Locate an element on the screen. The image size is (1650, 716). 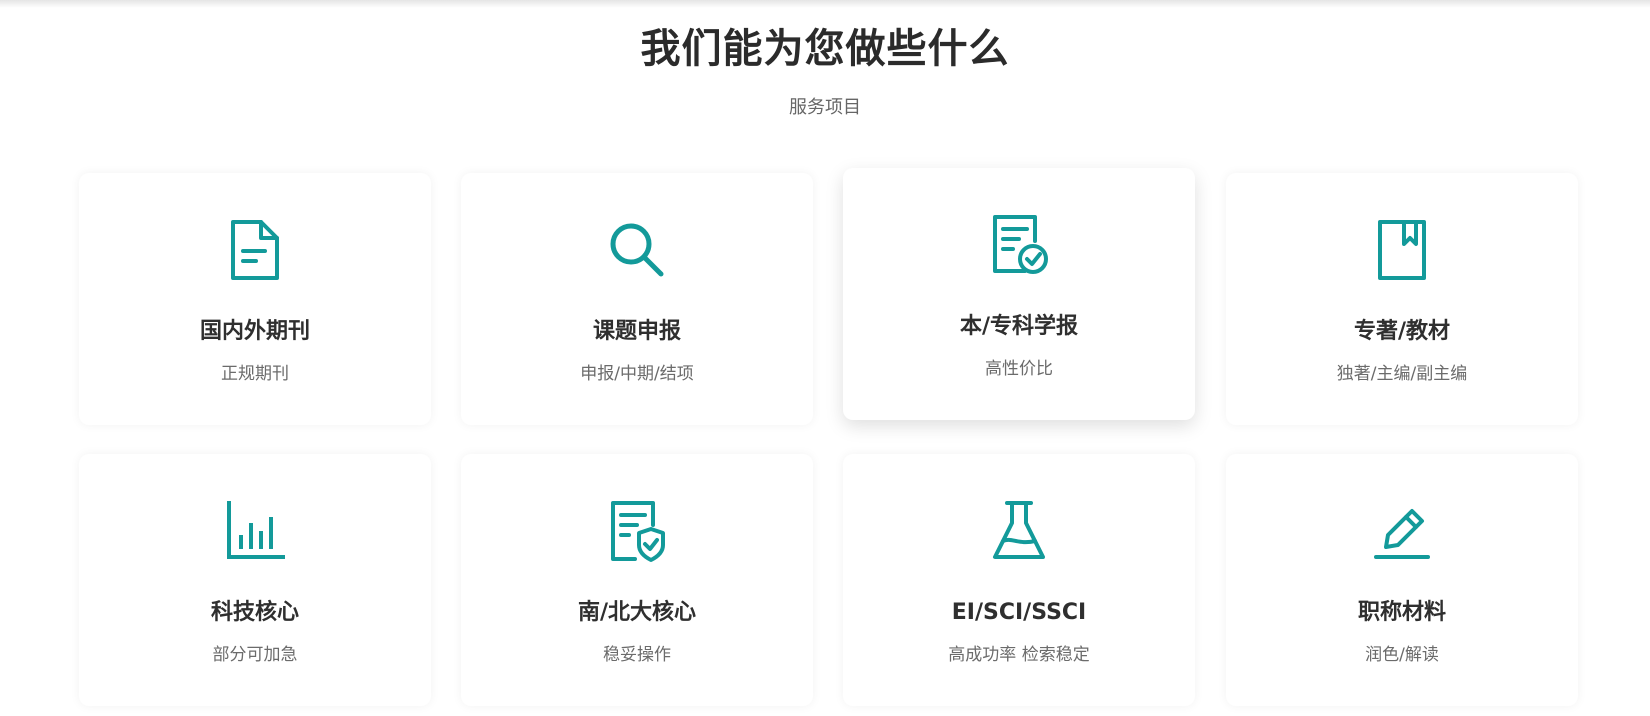
service-title: EI/SCI/SSCI is located at coordinates (1019, 612).